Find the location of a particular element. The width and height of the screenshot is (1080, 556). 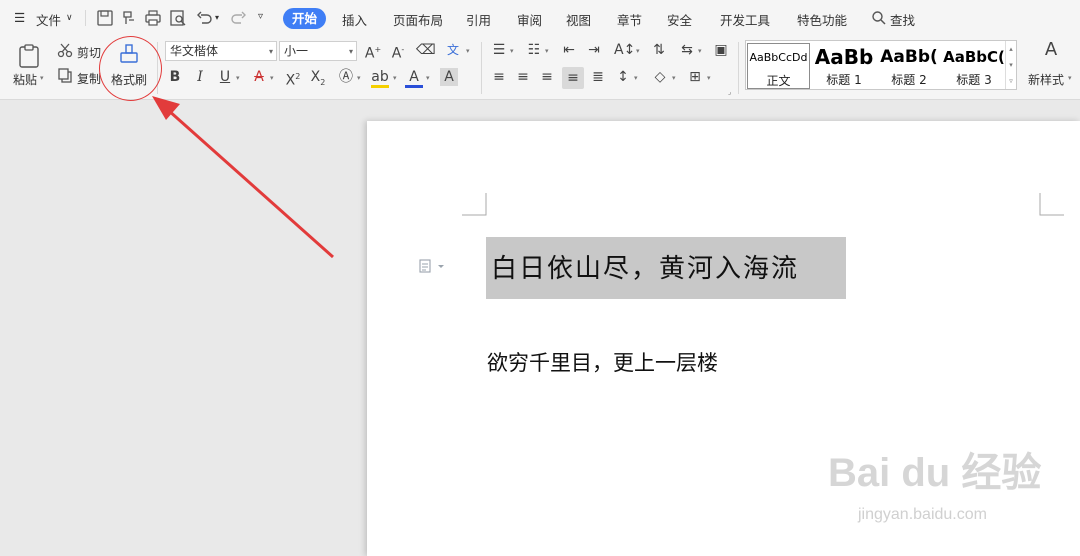

watermark-url: jingyan.baidu.com is located at coordinates (922, 514).